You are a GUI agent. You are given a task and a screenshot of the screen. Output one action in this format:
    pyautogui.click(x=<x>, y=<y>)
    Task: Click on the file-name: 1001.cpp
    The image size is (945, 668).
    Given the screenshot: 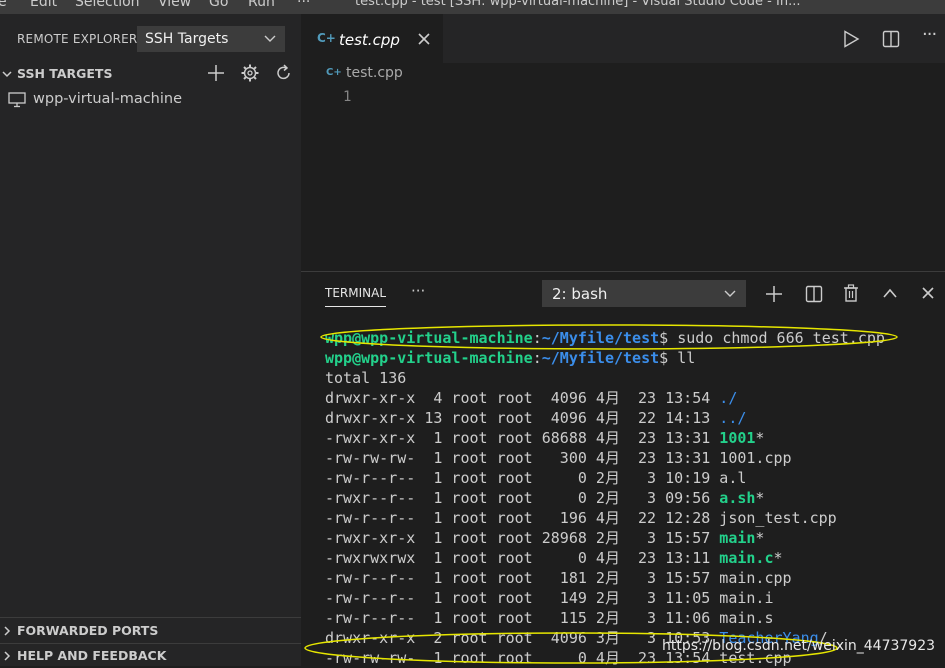 What is the action you would take?
    pyautogui.click(x=755, y=458)
    